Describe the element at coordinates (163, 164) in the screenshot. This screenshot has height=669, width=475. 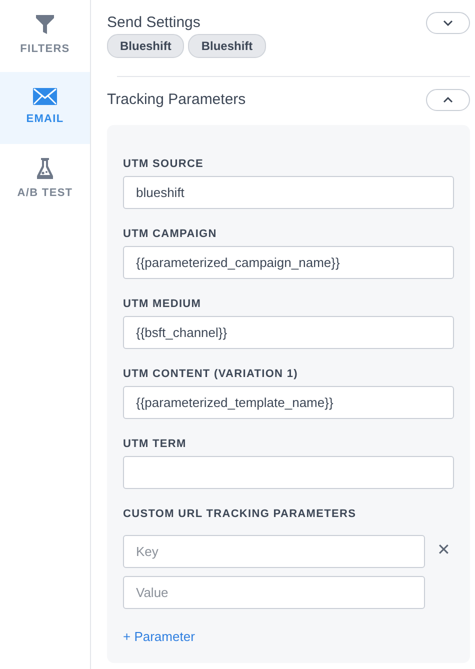
I see `field-label: UTM SOURCE` at that location.